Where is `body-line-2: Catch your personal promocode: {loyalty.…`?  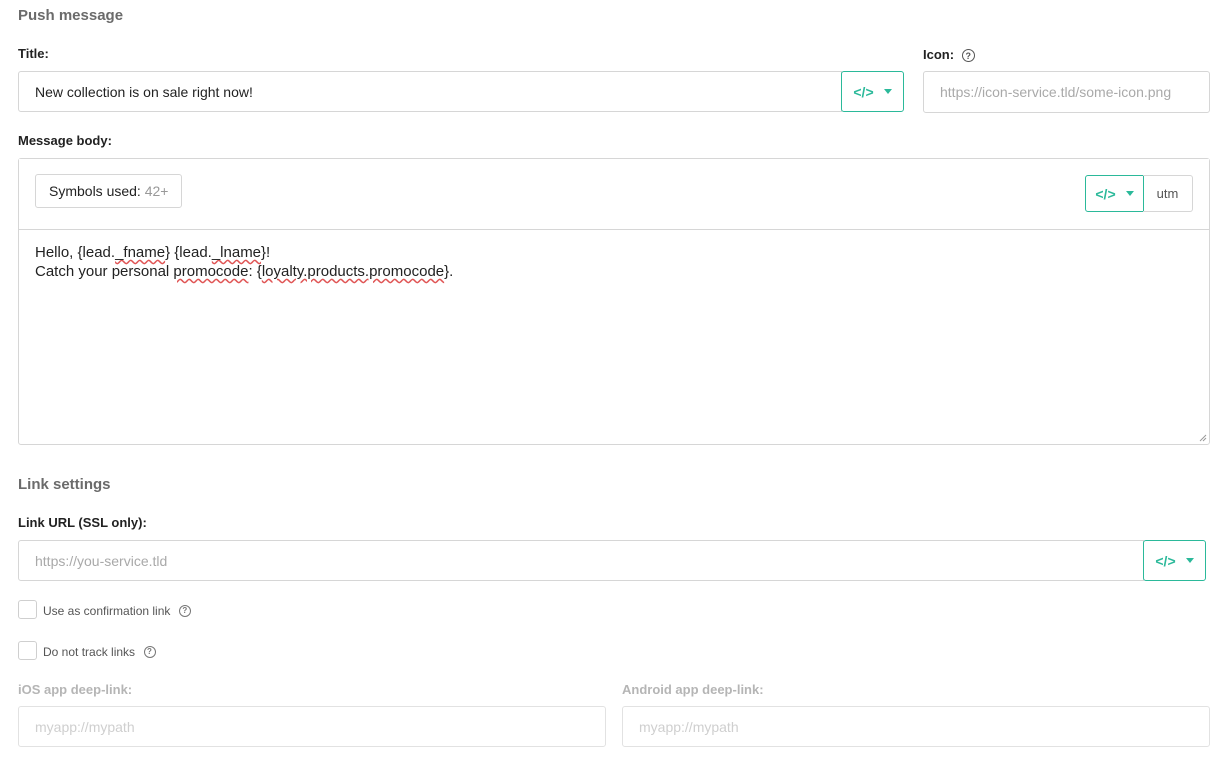 body-line-2: Catch your personal promocode: {loyalty.… is located at coordinates (244, 271).